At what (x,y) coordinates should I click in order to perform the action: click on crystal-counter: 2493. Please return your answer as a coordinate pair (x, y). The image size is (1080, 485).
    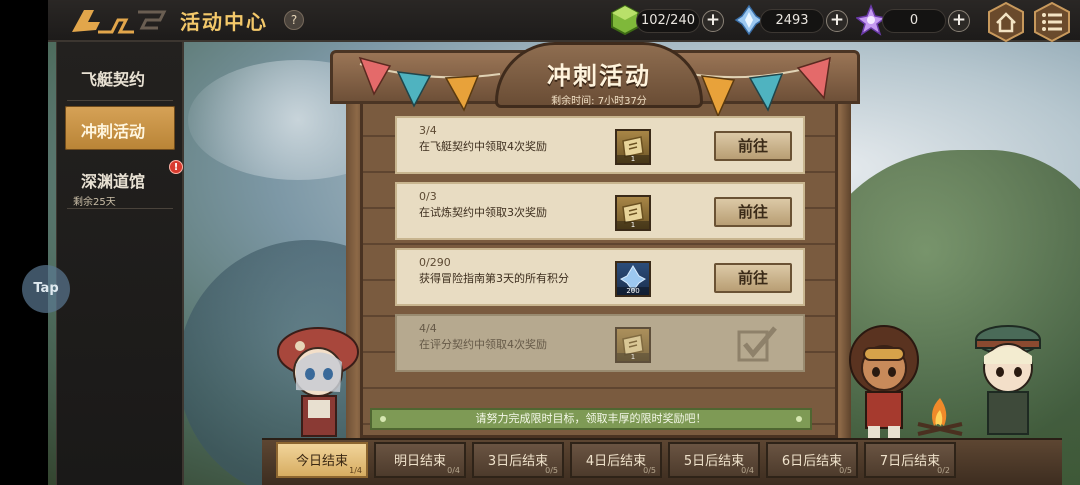
    Looking at the image, I should click on (792, 21).